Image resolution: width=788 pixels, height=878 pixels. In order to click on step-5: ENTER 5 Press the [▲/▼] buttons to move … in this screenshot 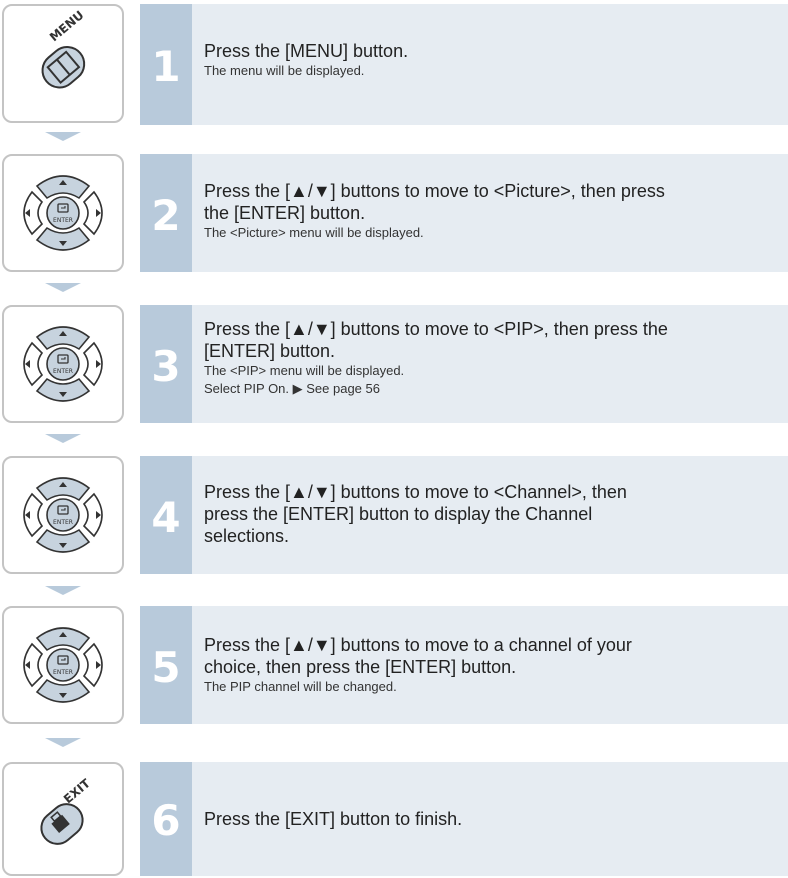, I will do `click(394, 665)`.